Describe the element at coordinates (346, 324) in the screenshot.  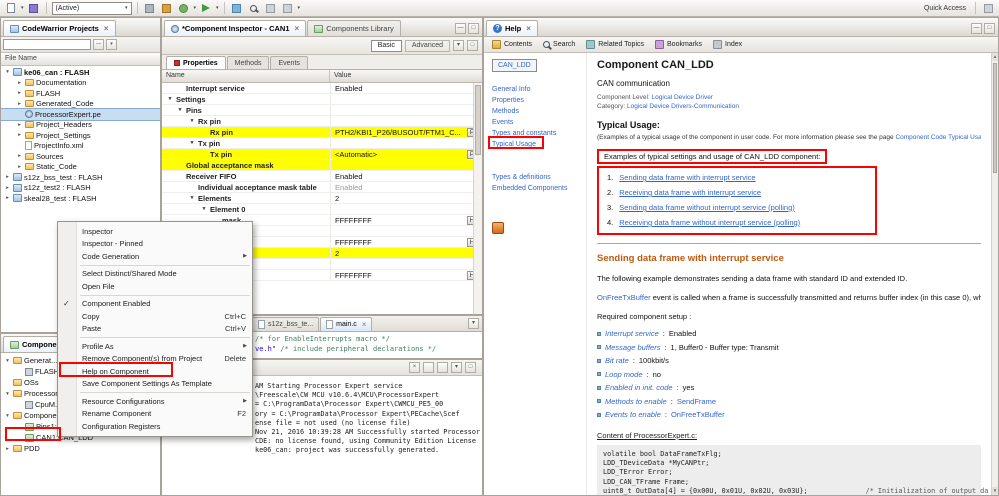
I see `tab-main-c: main.c ×` at that location.